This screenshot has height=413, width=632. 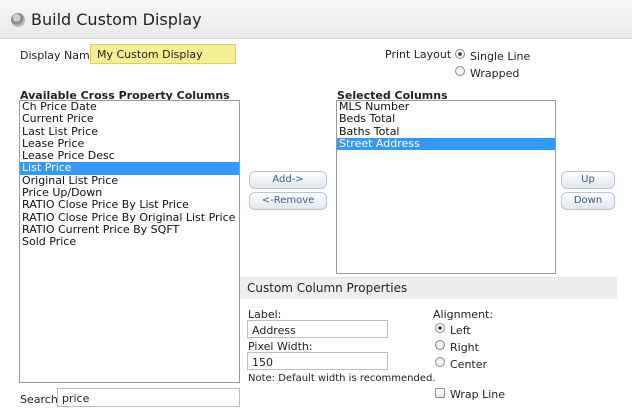 I want to click on selected-column-option: Beds Total, so click(x=446, y=118).